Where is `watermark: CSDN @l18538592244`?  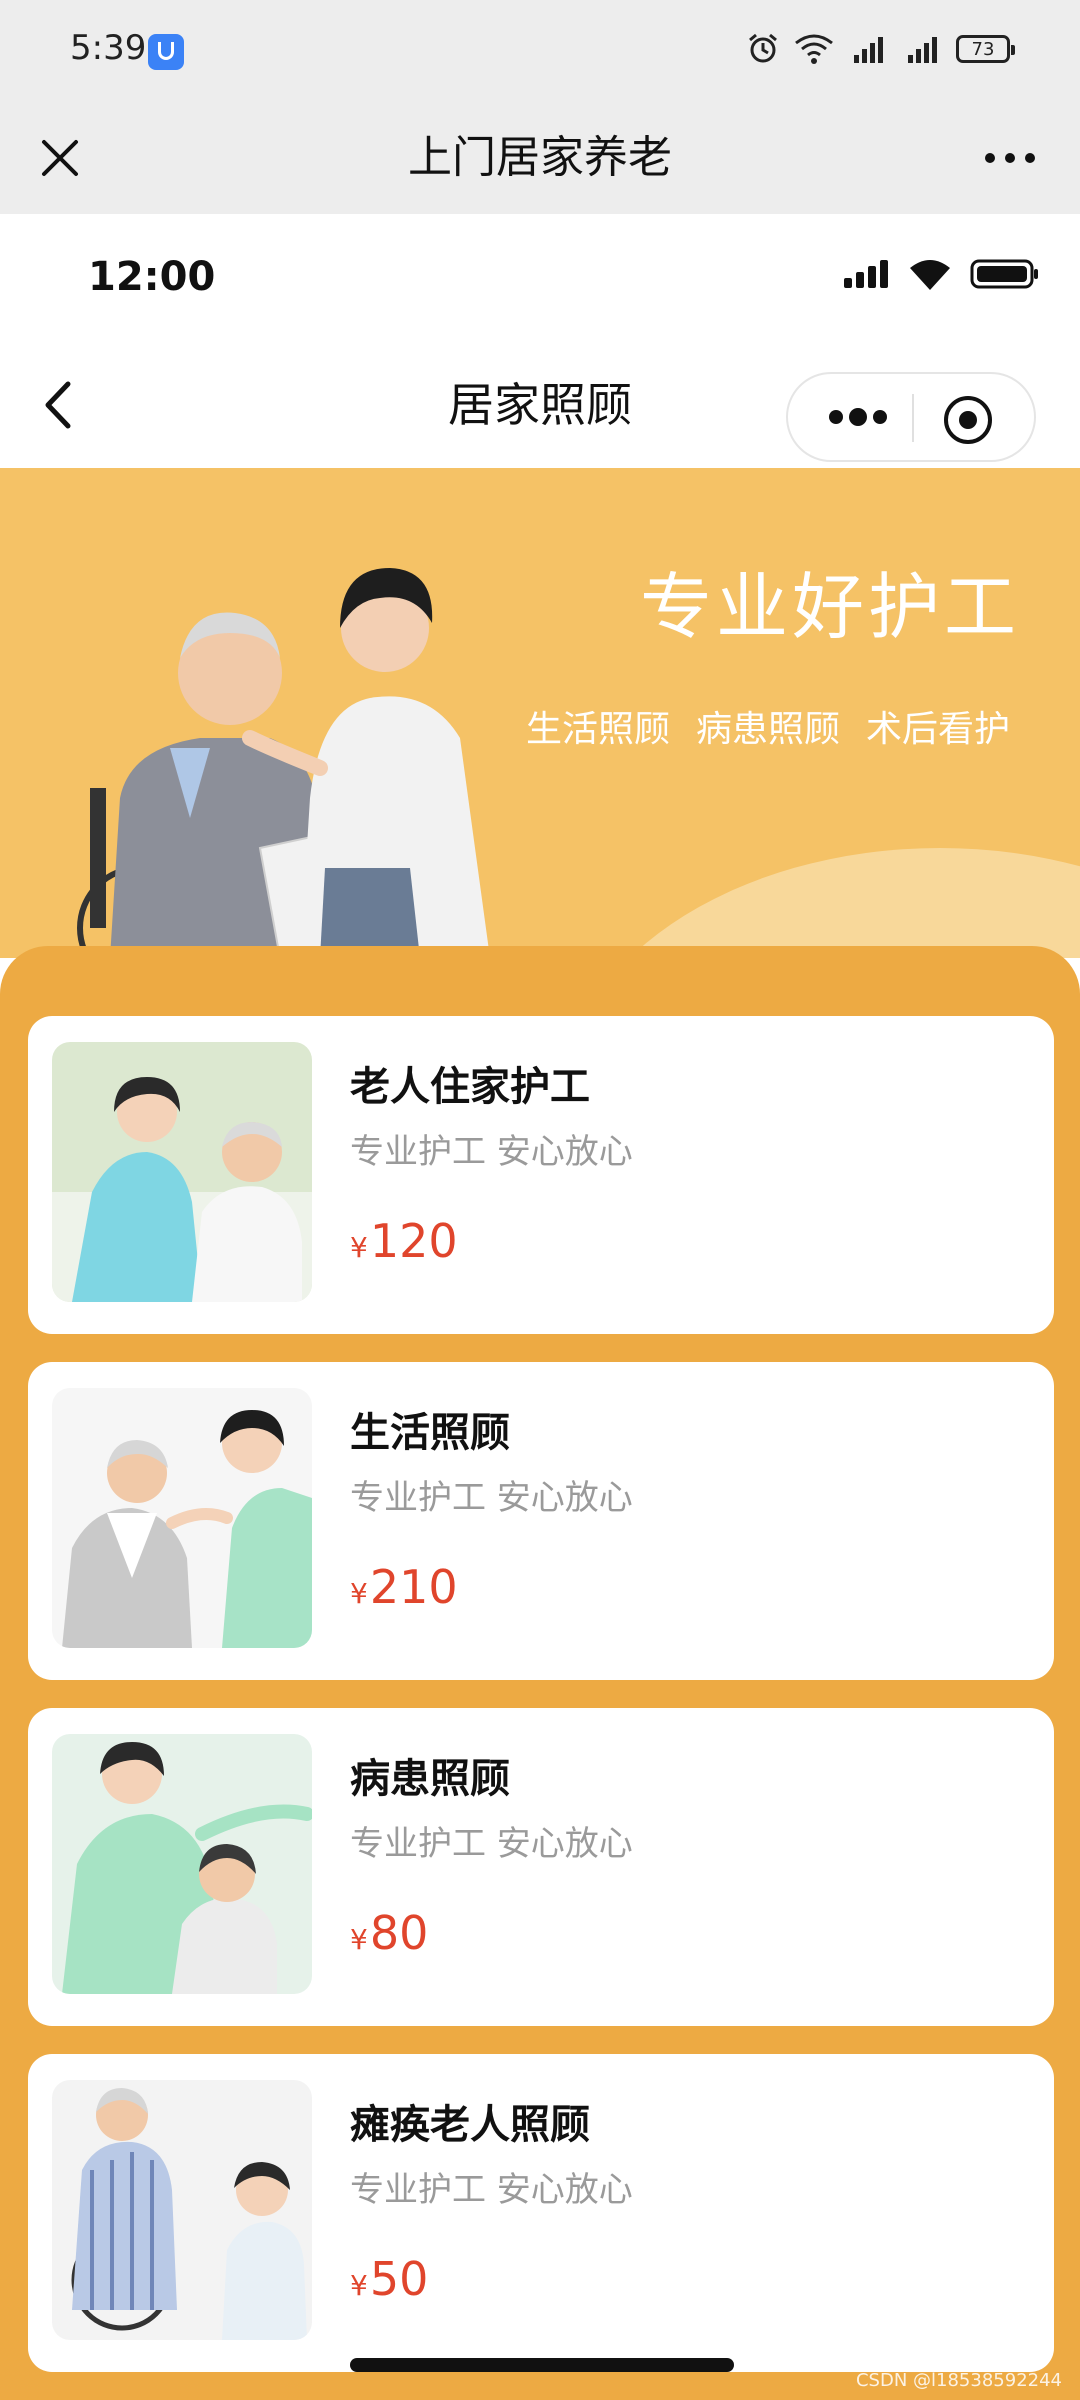 watermark: CSDN @l18538592244 is located at coordinates (958, 2380).